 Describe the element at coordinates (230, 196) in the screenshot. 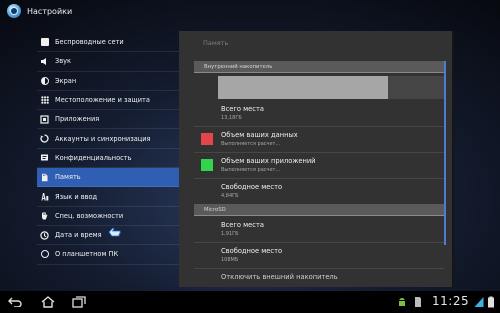

I see `row-subtitle: 4,84ГБ` at that location.